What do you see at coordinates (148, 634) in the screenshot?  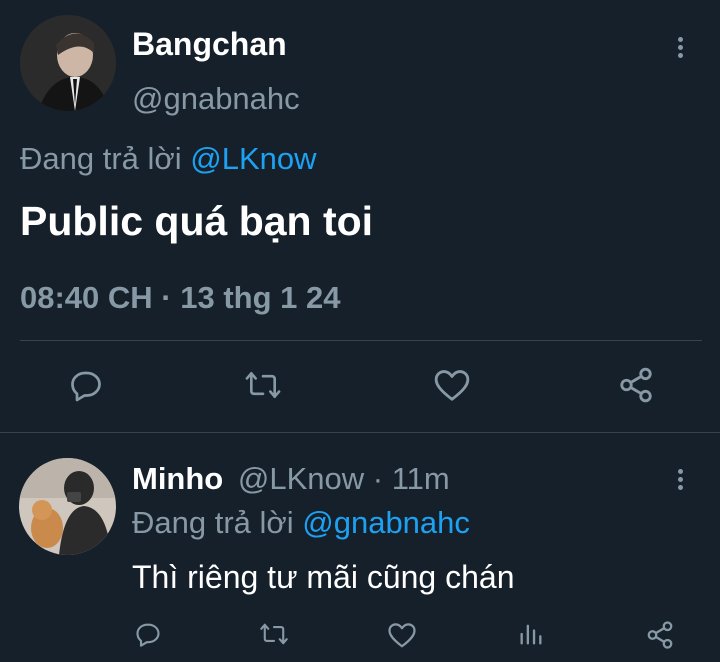 I see `reply-reply-icon` at bounding box center [148, 634].